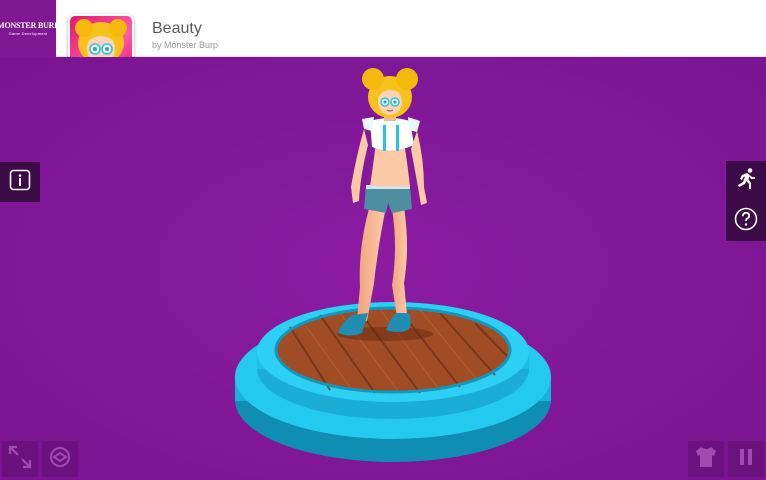 The height and width of the screenshot is (480, 766). Describe the element at coordinates (177, 28) in the screenshot. I see `app-title: Beauty` at that location.